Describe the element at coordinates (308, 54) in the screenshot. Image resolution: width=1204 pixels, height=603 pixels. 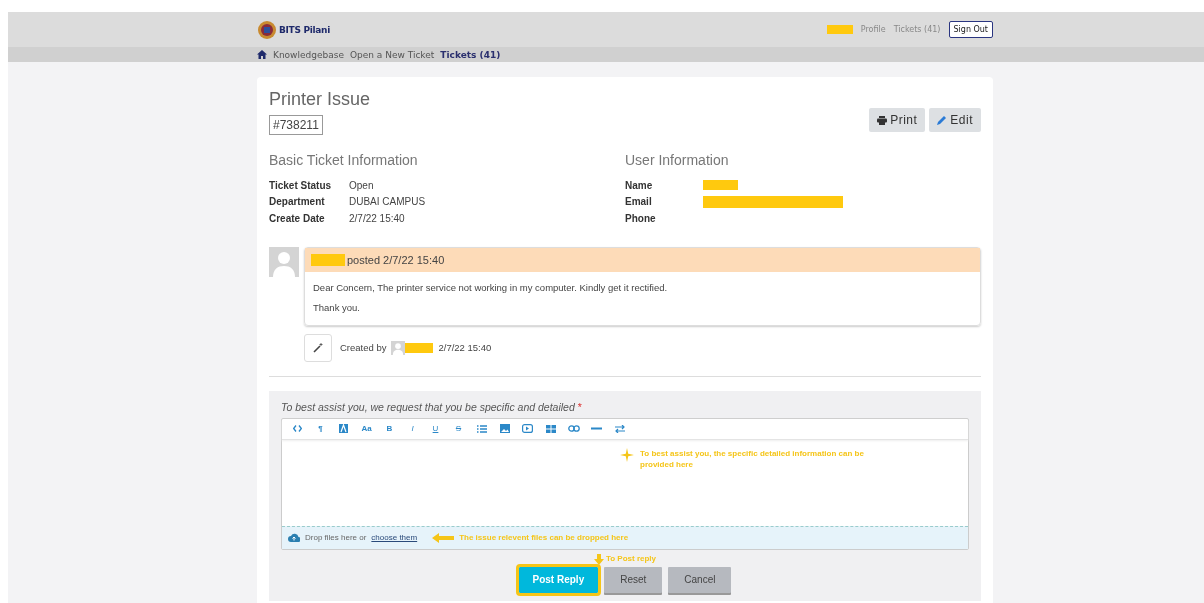
I see `nav-link: Knowledgebase` at that location.